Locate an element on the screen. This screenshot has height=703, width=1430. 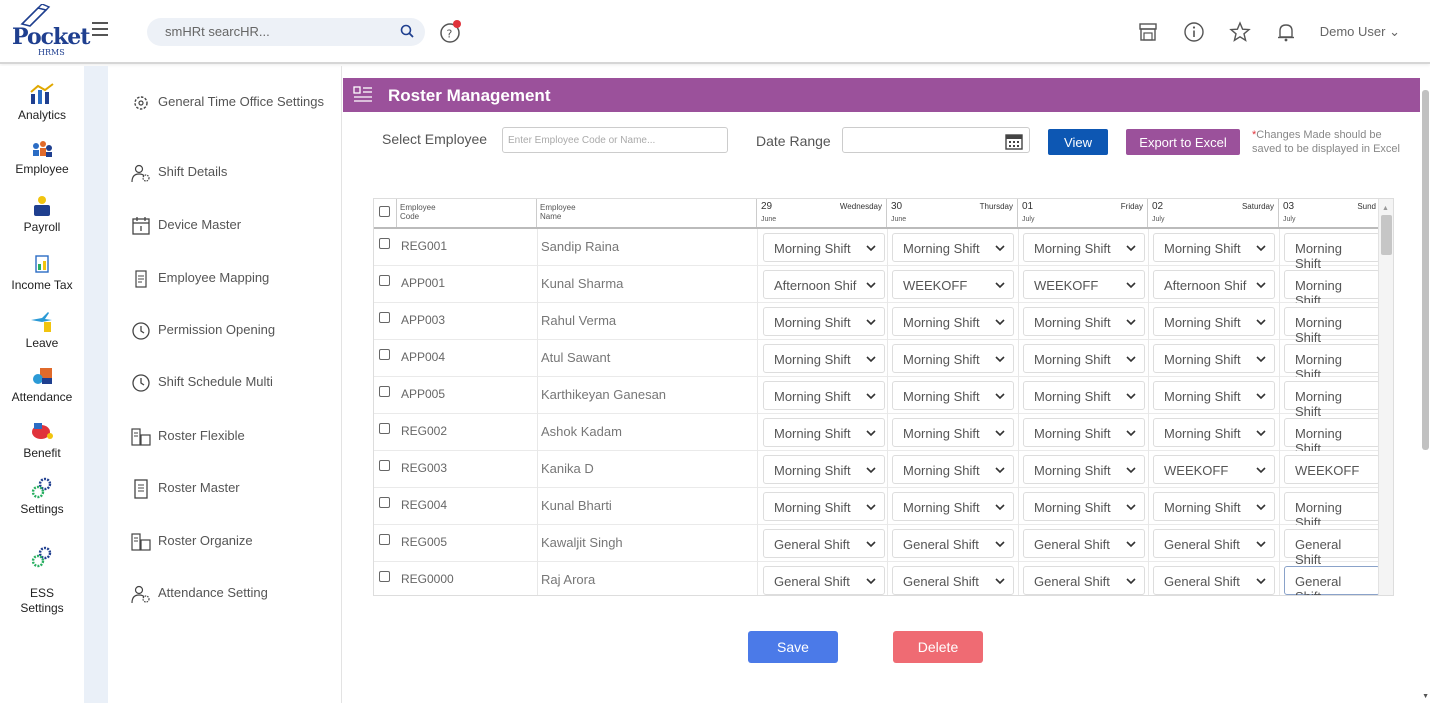
nav-analytics: Analytics is located at coordinates (42, 102).